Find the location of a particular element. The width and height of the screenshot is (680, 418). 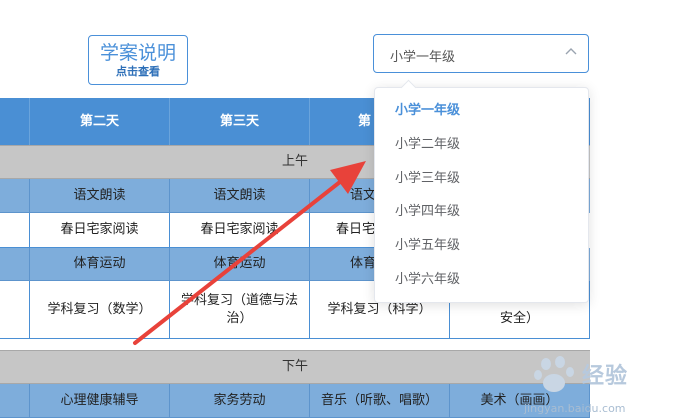

section-row-afternoon: 下午 is located at coordinates (295, 367).